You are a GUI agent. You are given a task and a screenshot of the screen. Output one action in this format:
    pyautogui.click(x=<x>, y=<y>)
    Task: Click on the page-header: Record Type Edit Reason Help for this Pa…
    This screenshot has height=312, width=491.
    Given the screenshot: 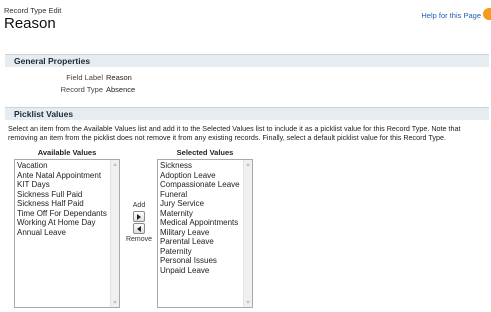 What is the action you would take?
    pyautogui.click(x=247, y=22)
    